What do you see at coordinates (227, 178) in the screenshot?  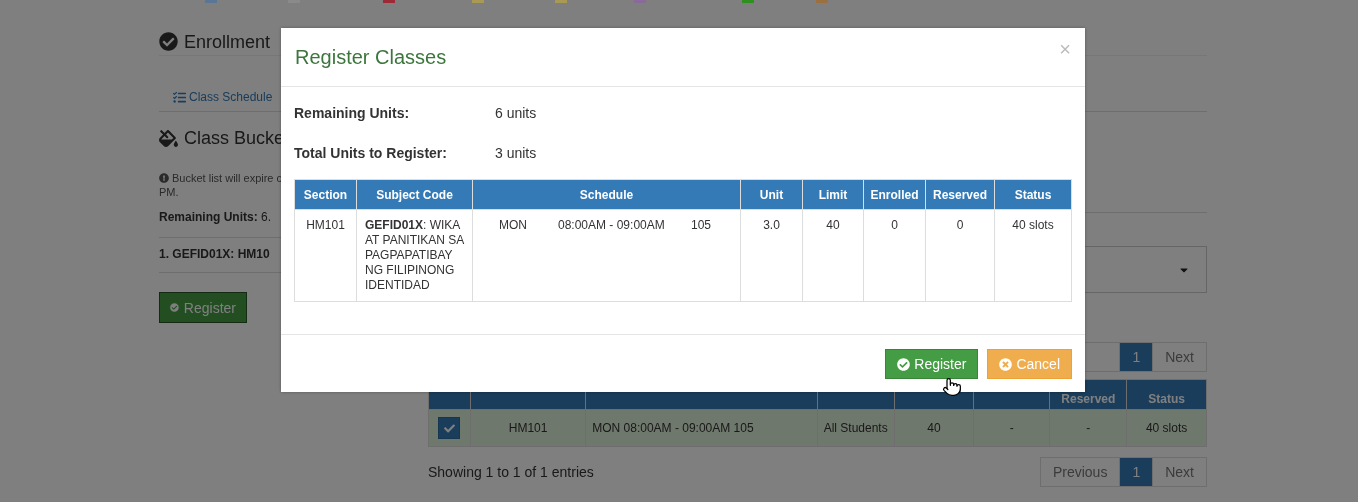 I see `notice-text: Bucket list will expire c` at bounding box center [227, 178].